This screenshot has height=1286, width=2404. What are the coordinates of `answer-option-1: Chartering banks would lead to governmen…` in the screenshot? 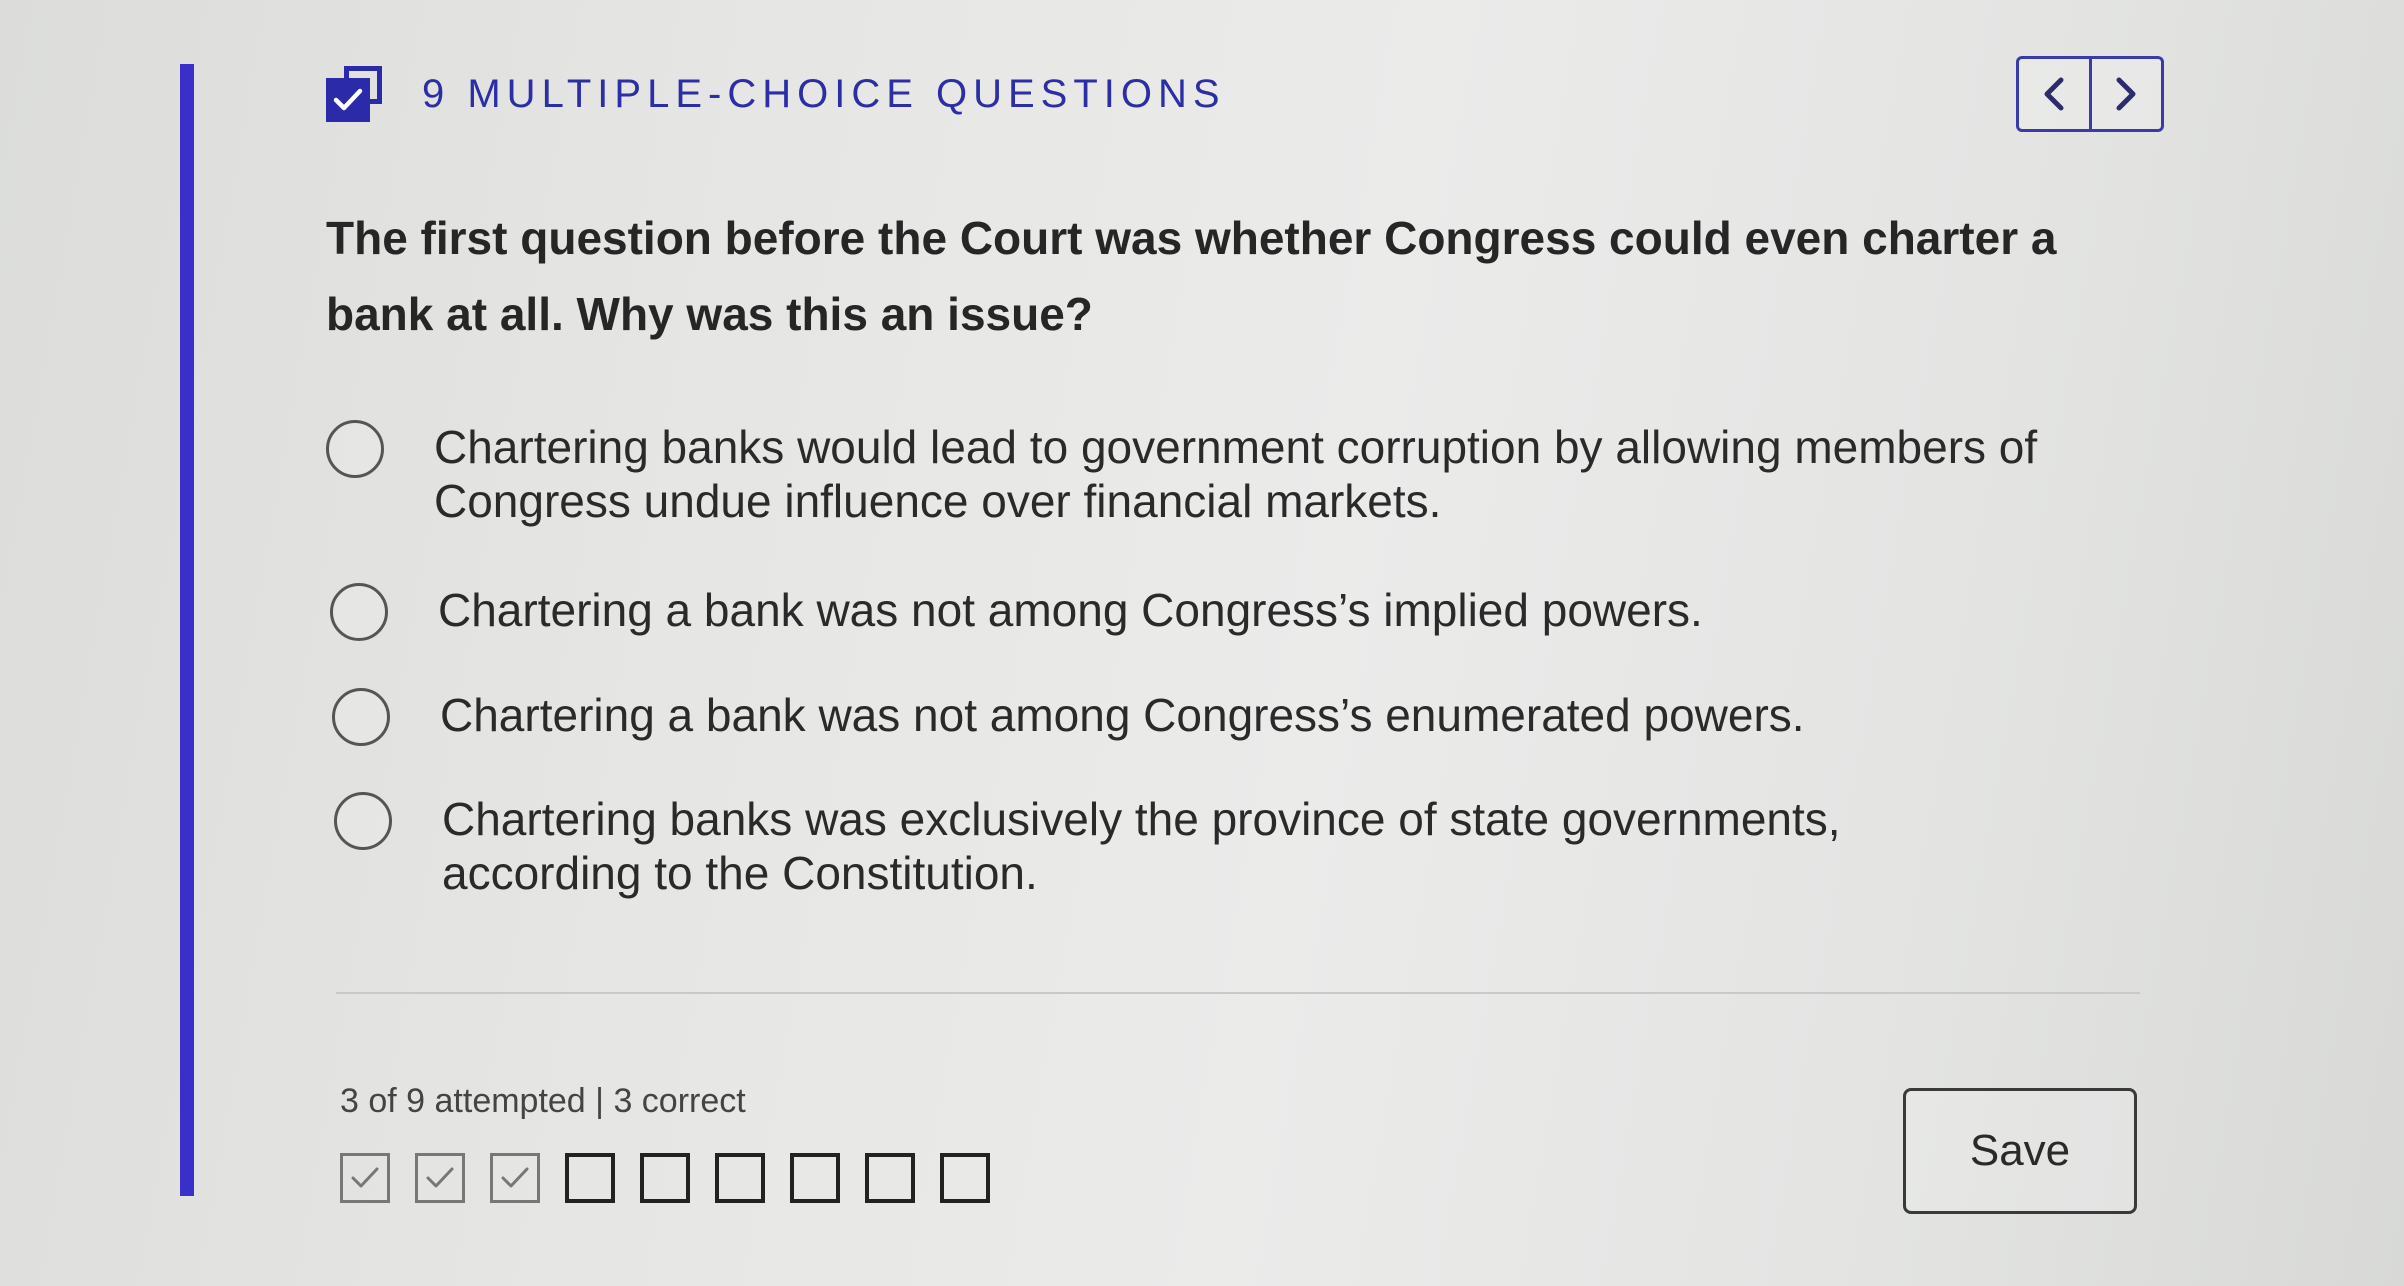 It's located at (1260, 474).